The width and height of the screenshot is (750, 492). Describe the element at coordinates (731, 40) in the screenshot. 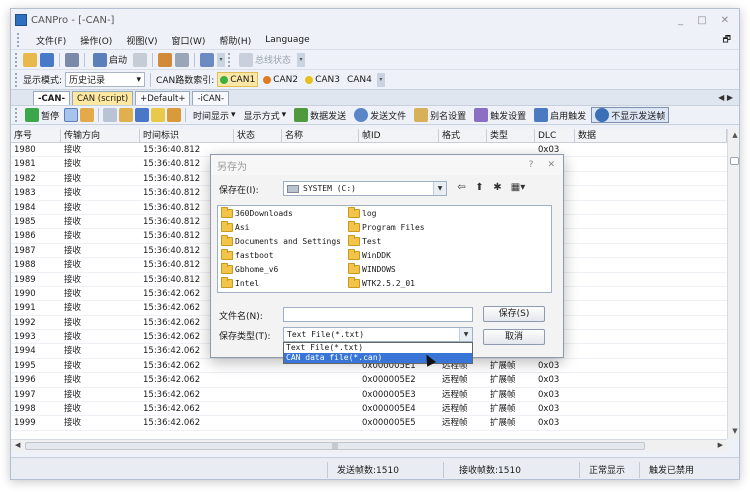

I see `restore-child-icon: 🗗` at that location.